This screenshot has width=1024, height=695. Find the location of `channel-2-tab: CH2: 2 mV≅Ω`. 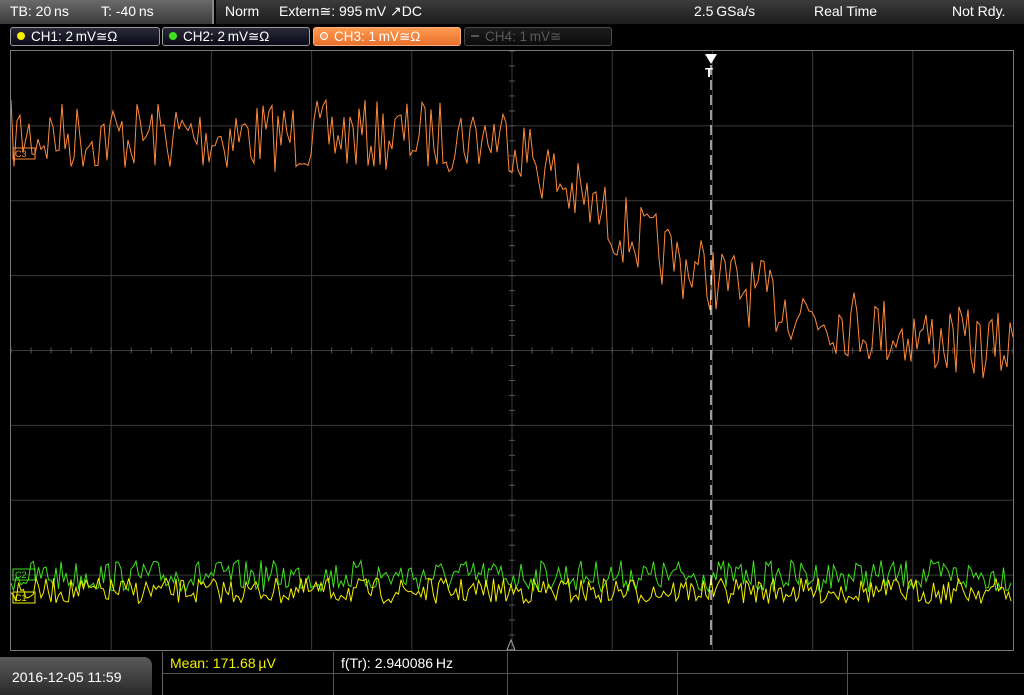

channel-2-tab: CH2: 2 mV≅Ω is located at coordinates (236, 36).